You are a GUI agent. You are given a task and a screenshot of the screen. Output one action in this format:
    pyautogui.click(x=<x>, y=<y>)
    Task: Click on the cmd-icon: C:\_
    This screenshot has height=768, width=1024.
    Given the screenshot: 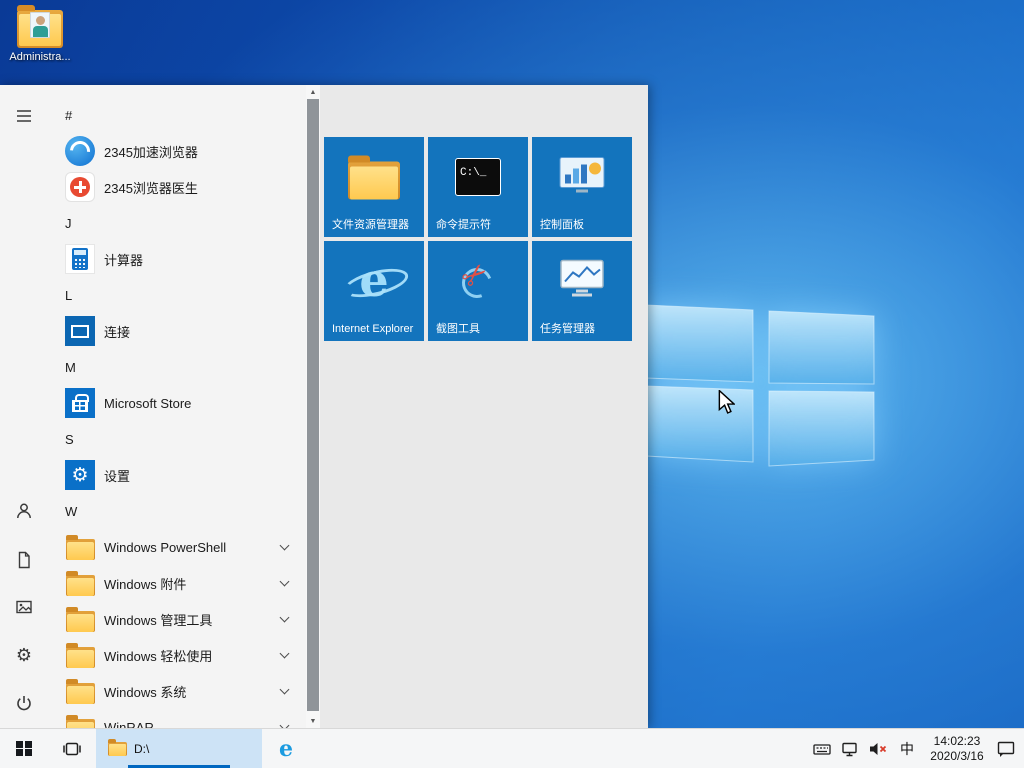 What is the action you would take?
    pyautogui.click(x=478, y=177)
    